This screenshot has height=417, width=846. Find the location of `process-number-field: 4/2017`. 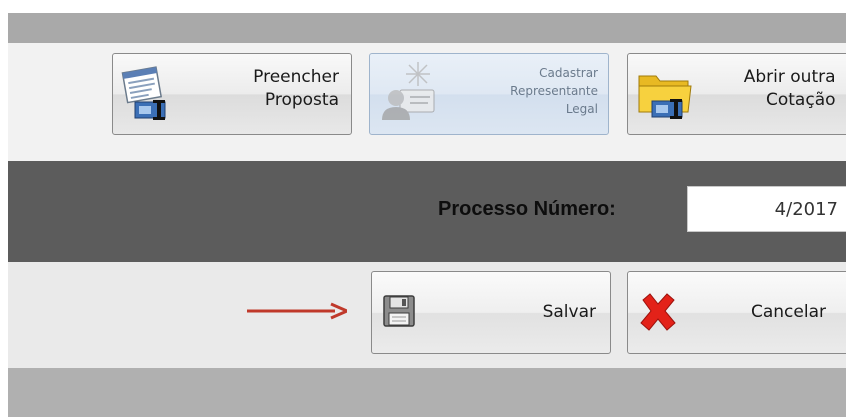

process-number-field: 4/2017 is located at coordinates (766, 209).